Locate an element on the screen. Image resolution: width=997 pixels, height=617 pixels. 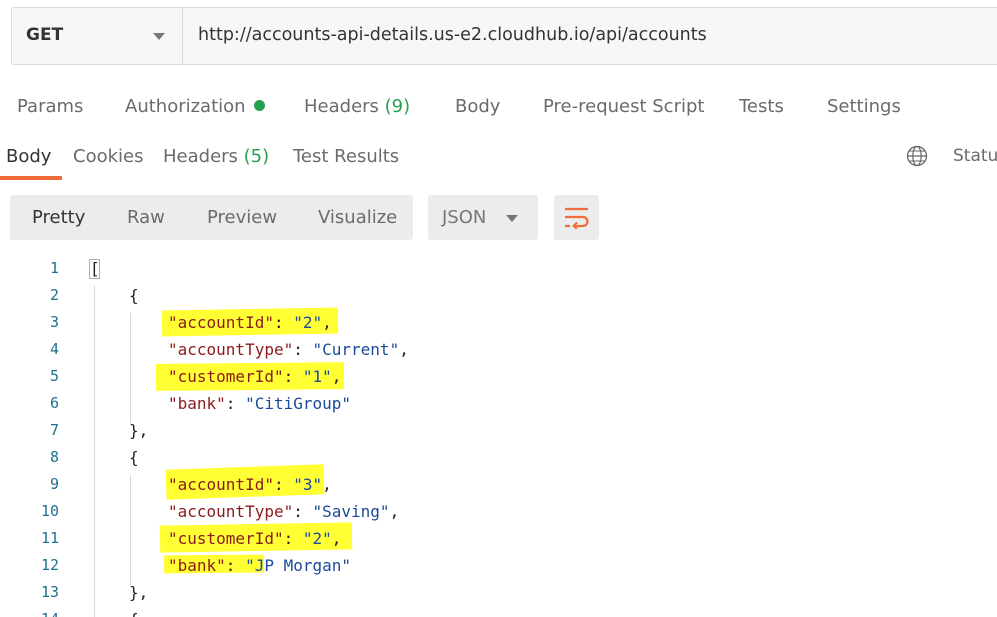
line-number: 3 is located at coordinates (54, 322).